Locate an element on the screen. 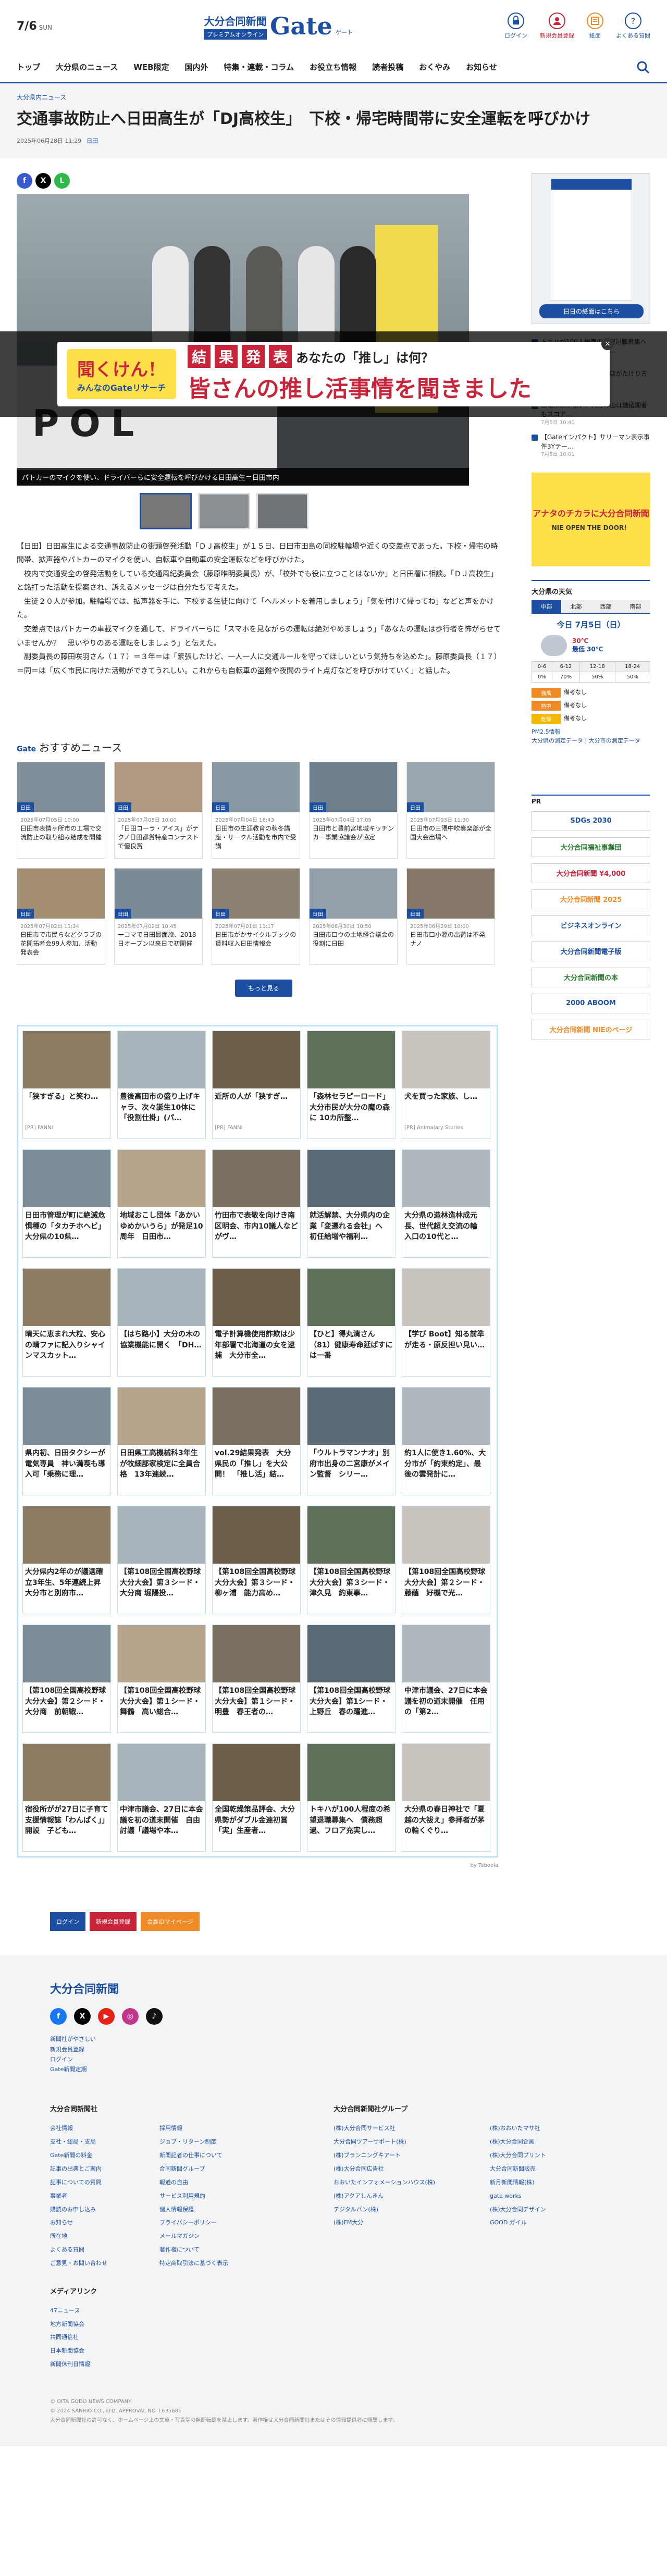  instagram-icon: ◎ is located at coordinates (130, 2016).